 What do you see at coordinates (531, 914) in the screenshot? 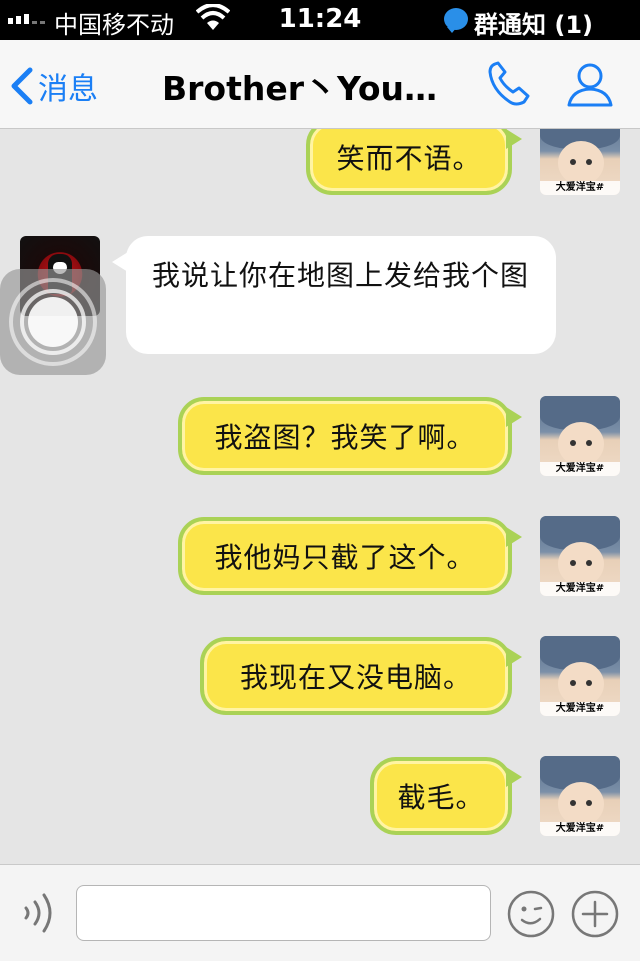
I see `emoji-icon` at bounding box center [531, 914].